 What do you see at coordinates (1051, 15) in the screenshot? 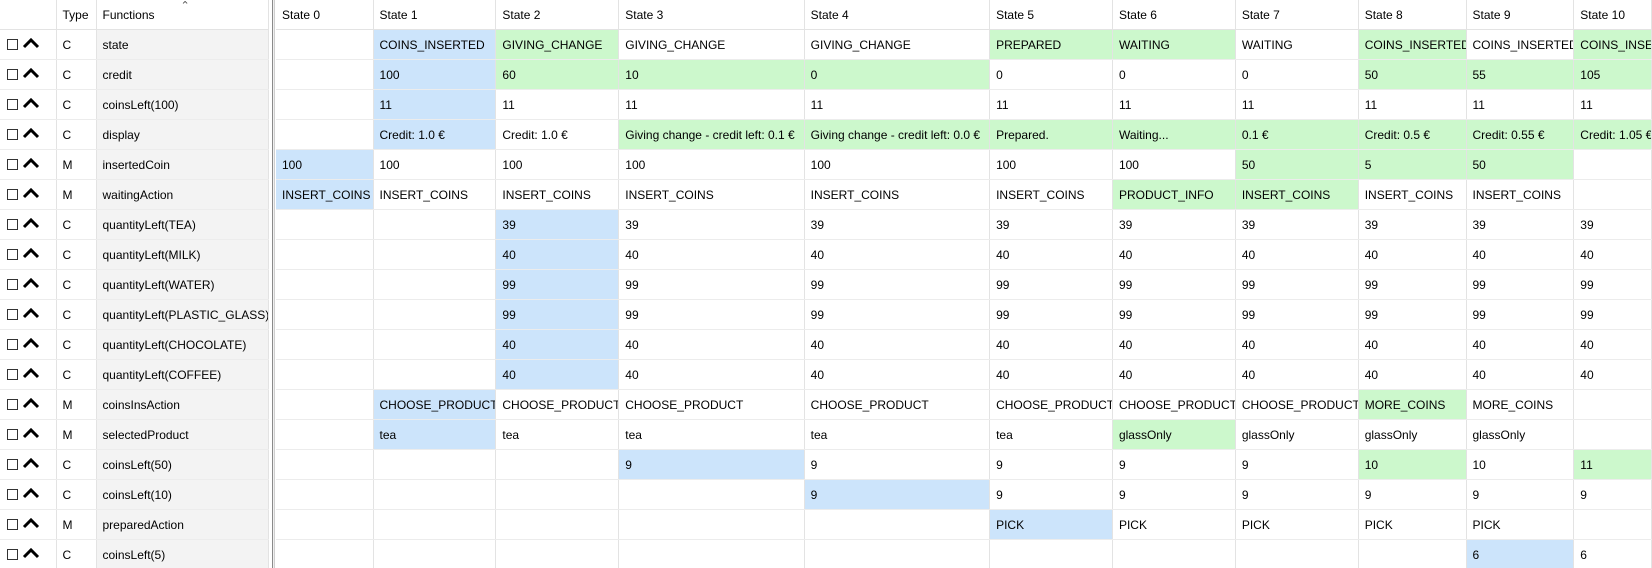
I see `state-column-header: State 5` at bounding box center [1051, 15].